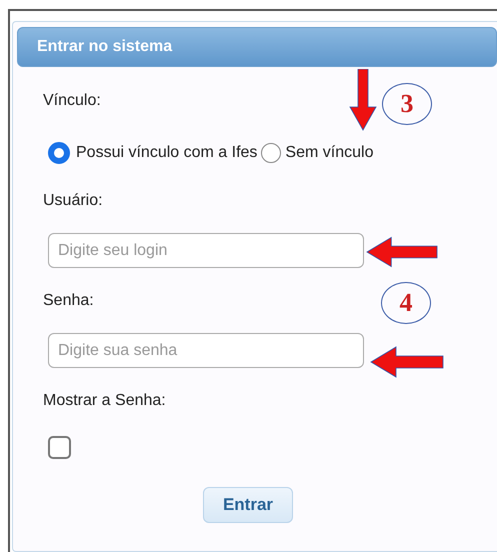 Image resolution: width=497 pixels, height=552 pixels. I want to click on login-field: Digite seu login, so click(206, 250).